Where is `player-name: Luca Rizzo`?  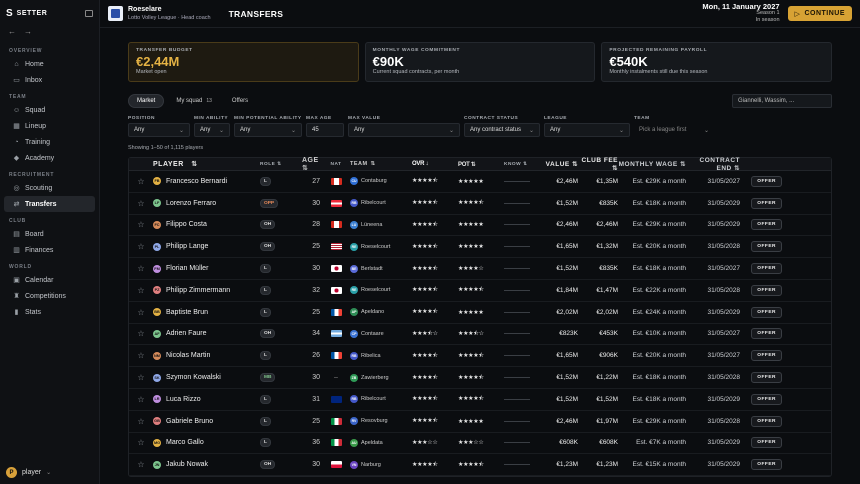
player-name: Luca Rizzo is located at coordinates (183, 399).